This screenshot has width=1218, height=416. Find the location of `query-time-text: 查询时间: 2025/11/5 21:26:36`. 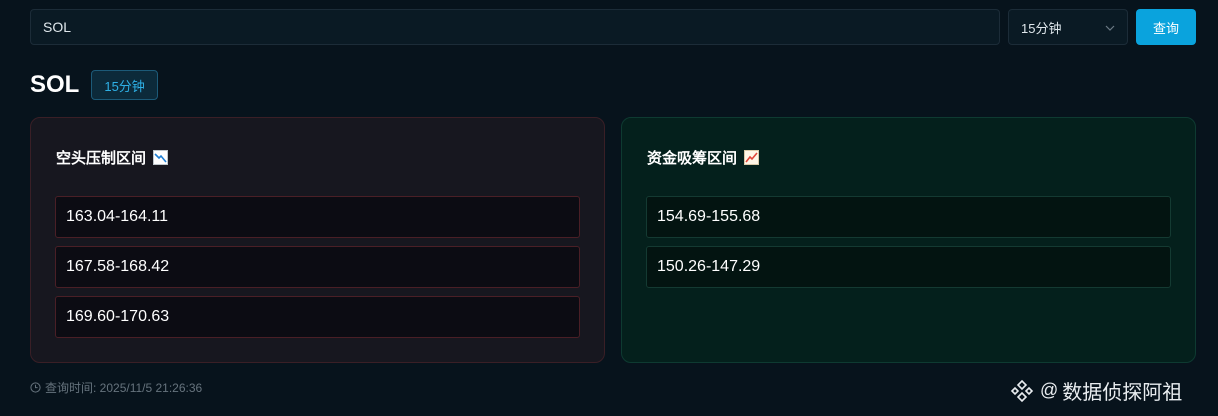

query-time-text: 查询时间: 2025/11/5 21:26:36 is located at coordinates (124, 388).